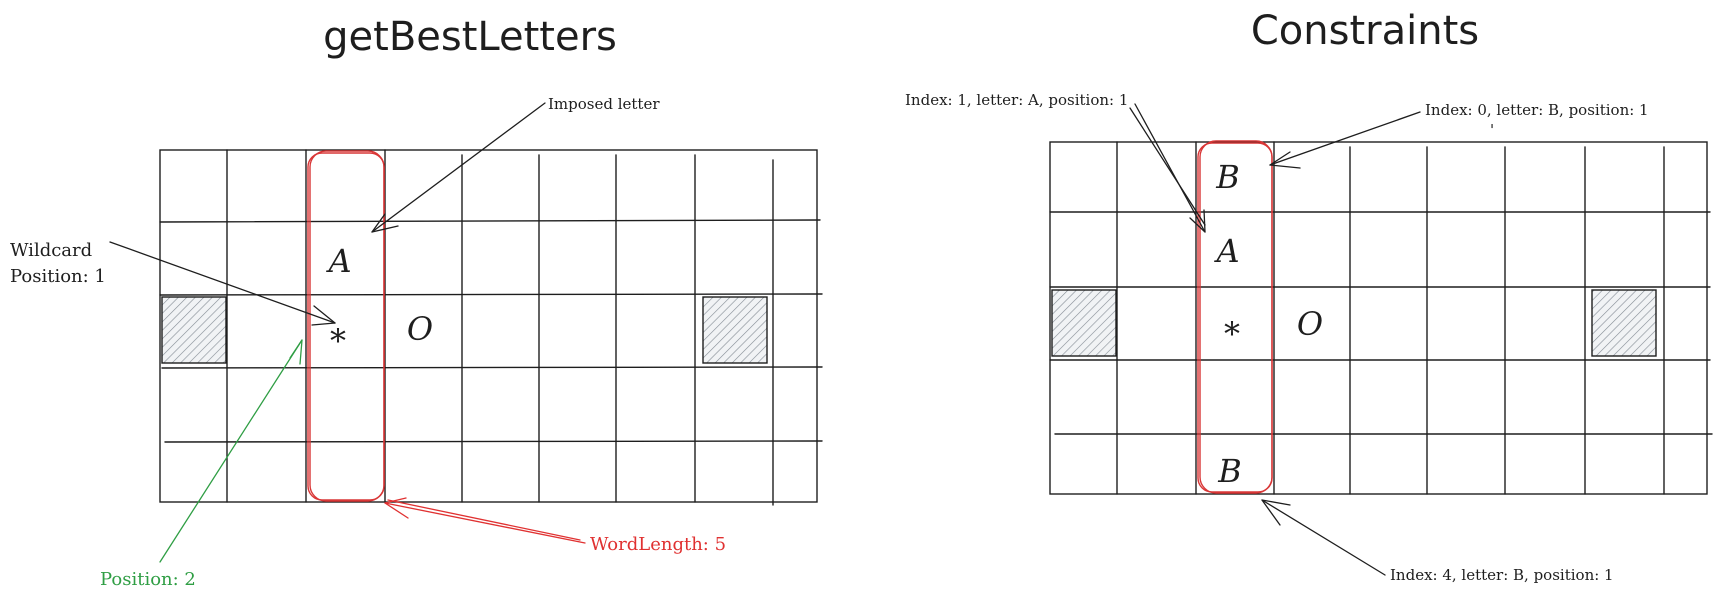  Describe the element at coordinates (420, 329) in the screenshot. I see `left-cell-o: O` at that location.